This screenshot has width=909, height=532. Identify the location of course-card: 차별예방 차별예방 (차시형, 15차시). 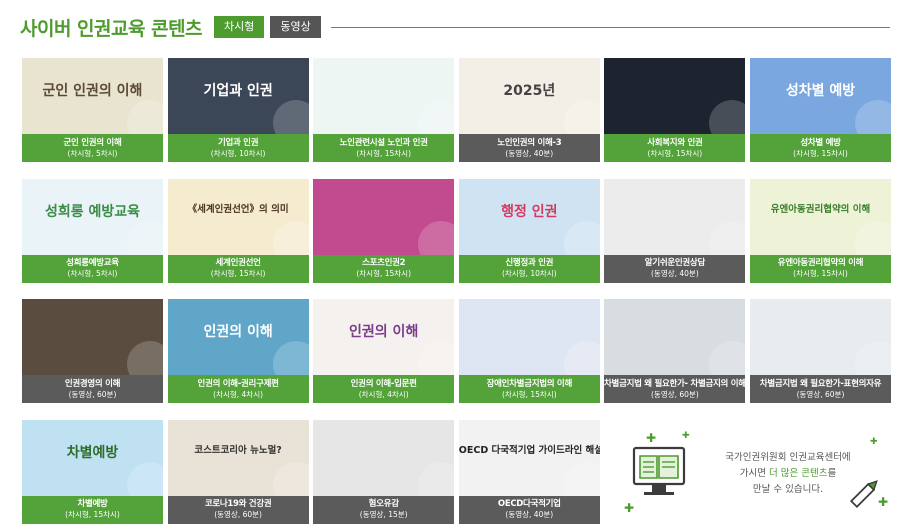
(92, 471).